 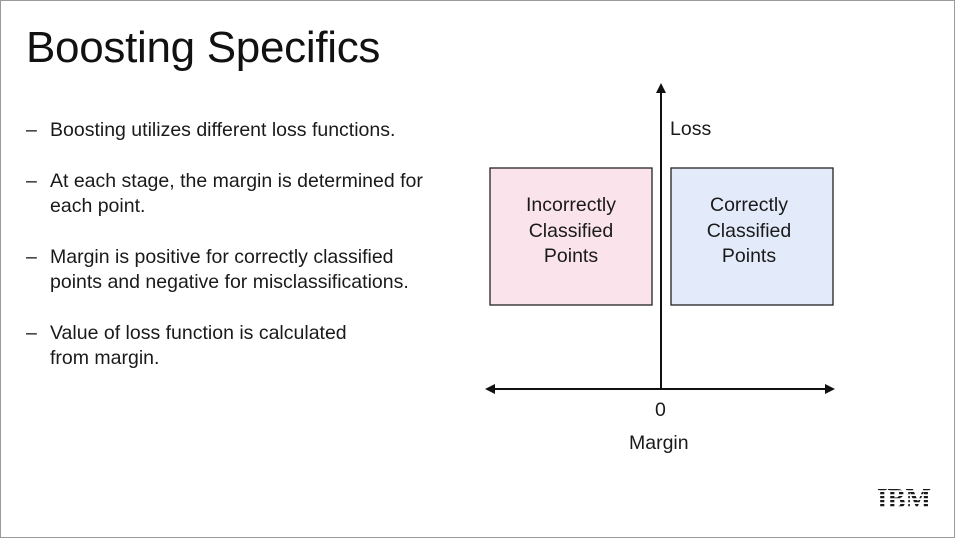 I want to click on label-line: Incorrectly, so click(x=571, y=205).